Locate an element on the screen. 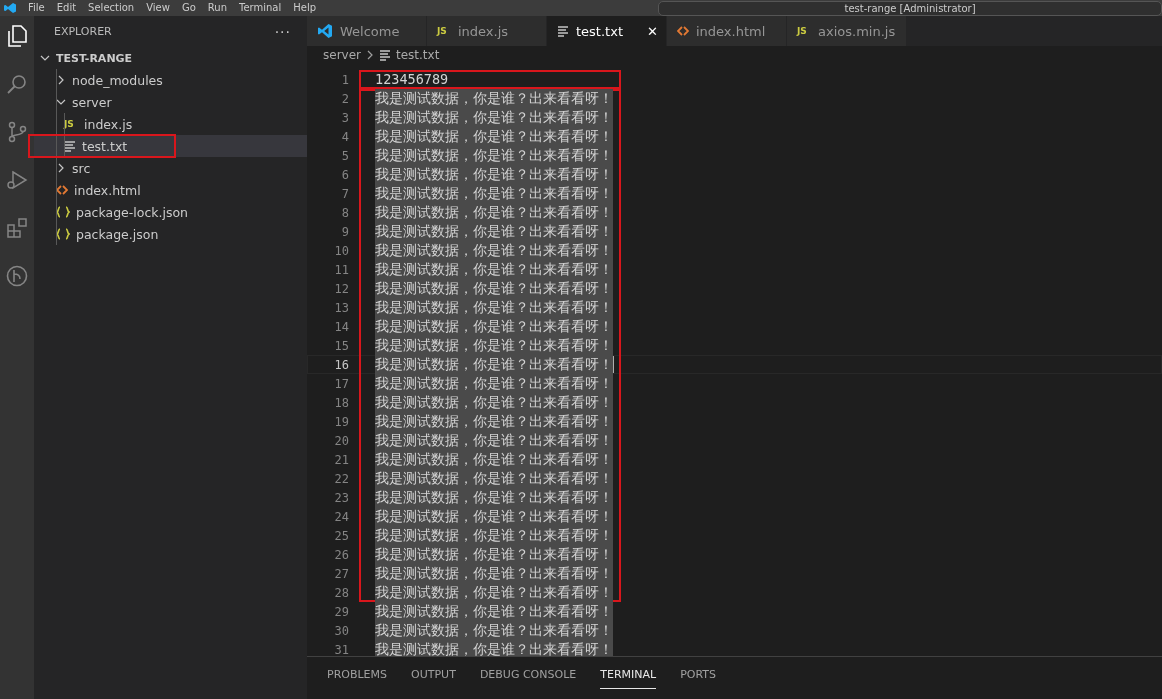 This screenshot has width=1162, height=699. line-number: 17 is located at coordinates (341, 383).